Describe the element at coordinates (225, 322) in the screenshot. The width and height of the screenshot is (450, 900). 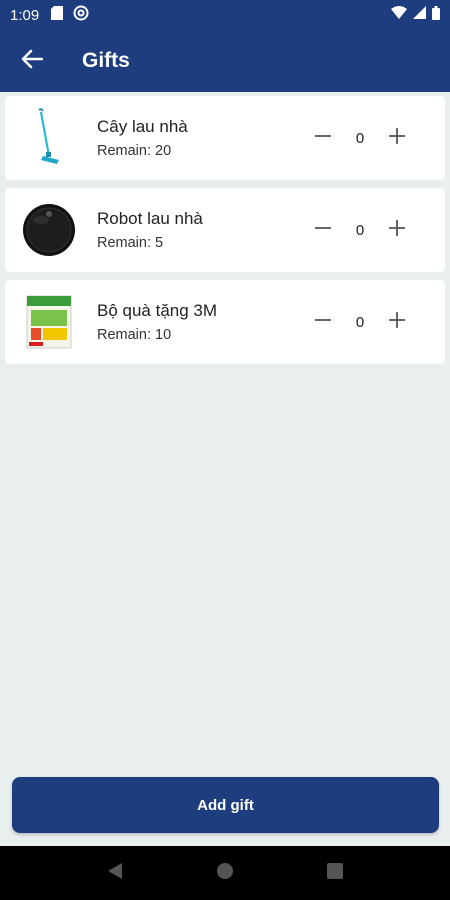
I see `gift-card: Bộ quà tặng 3M Remain: 10 0` at that location.